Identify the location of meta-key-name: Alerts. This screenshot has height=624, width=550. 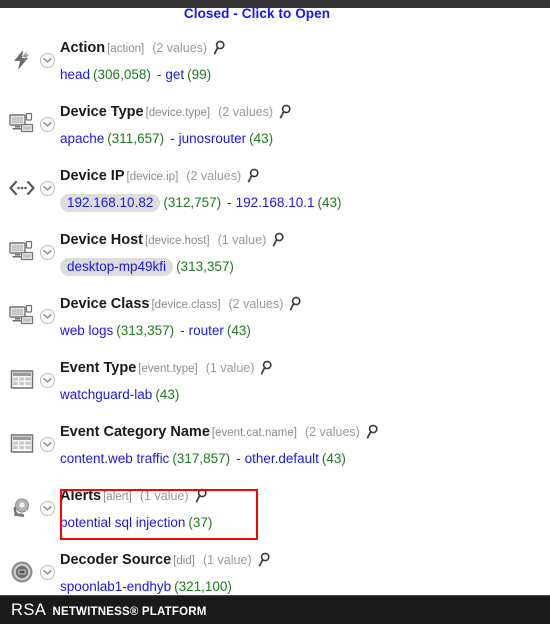
(80, 496).